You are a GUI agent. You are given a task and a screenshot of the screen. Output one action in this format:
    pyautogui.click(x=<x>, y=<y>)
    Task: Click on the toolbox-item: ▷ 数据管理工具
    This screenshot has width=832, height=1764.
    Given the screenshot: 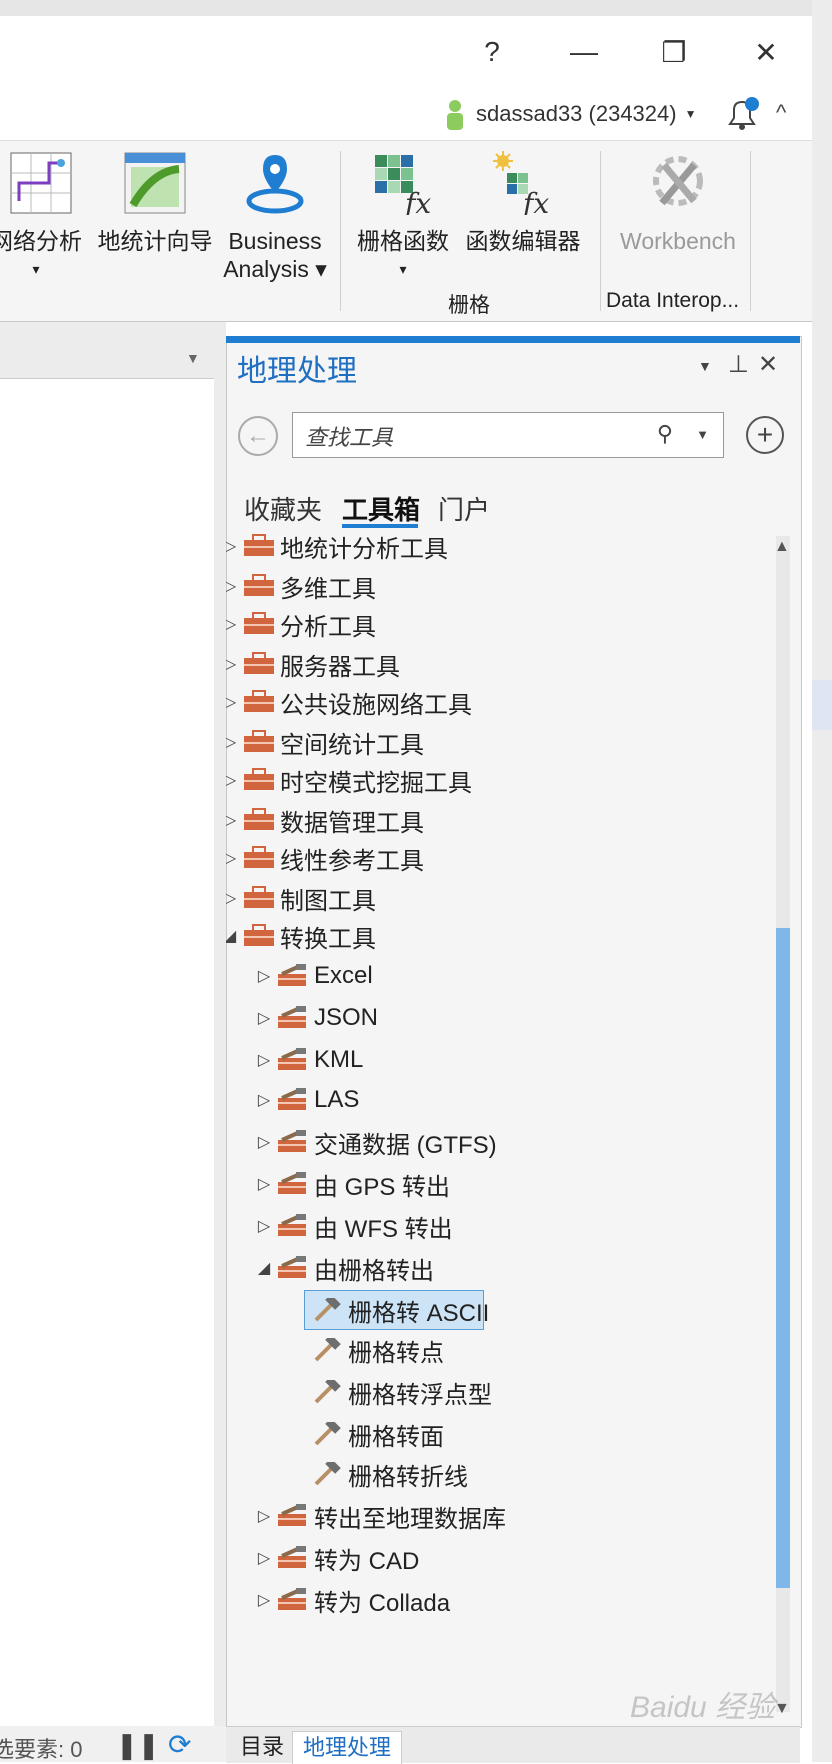 What is the action you would take?
    pyautogui.click(x=500, y=820)
    